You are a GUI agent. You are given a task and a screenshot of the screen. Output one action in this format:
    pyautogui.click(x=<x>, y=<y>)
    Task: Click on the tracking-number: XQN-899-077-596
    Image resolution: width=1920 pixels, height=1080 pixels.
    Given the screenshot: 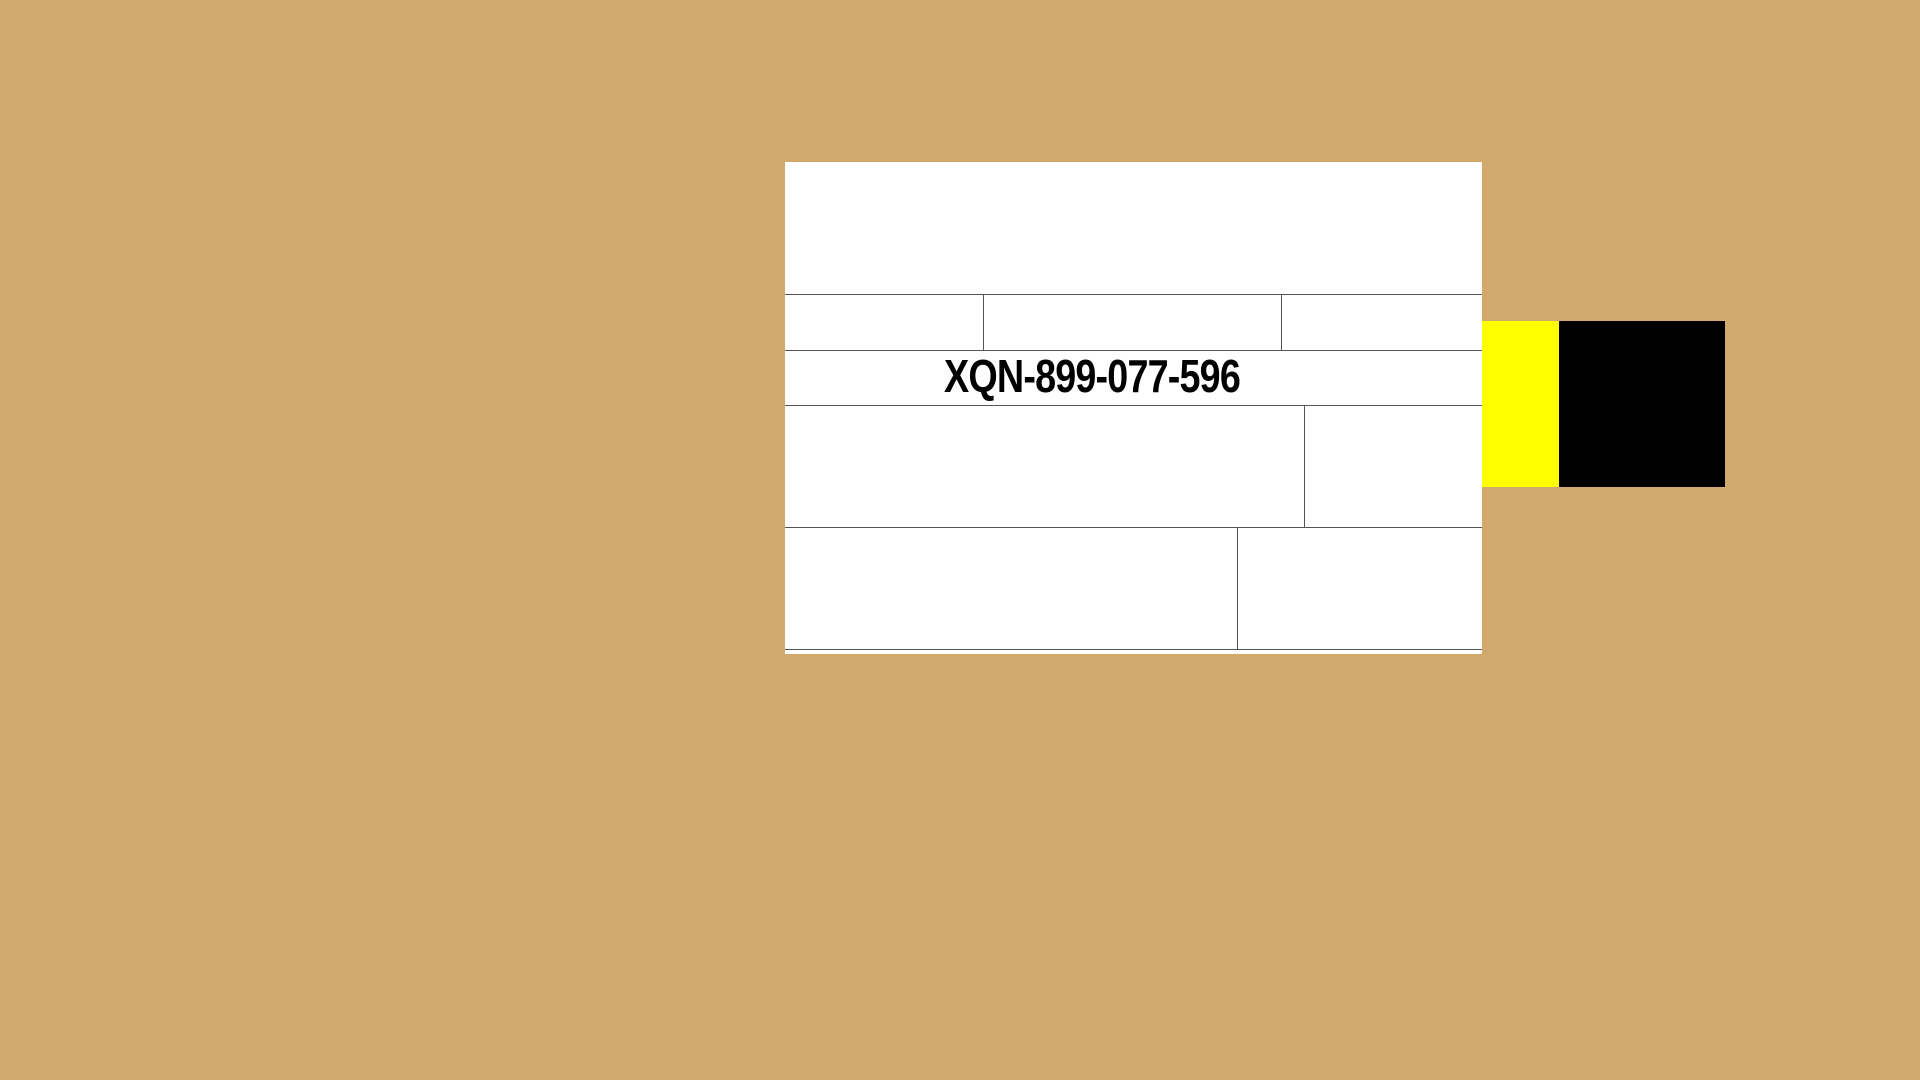 What is the action you would take?
    pyautogui.click(x=1092, y=376)
    